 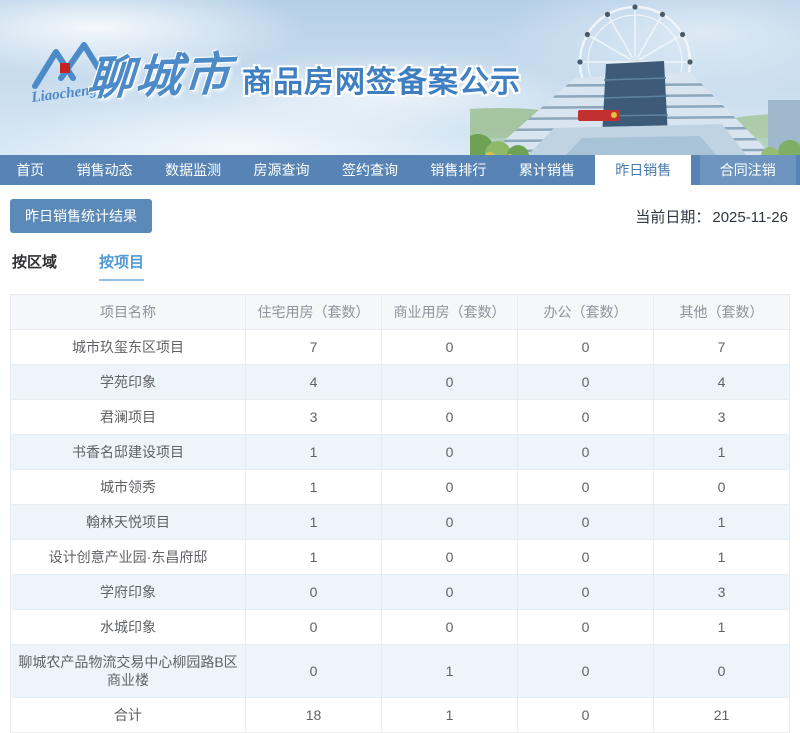 I want to click on table-row: 翰林天悦项目 1 0 0 1, so click(x=400, y=522).